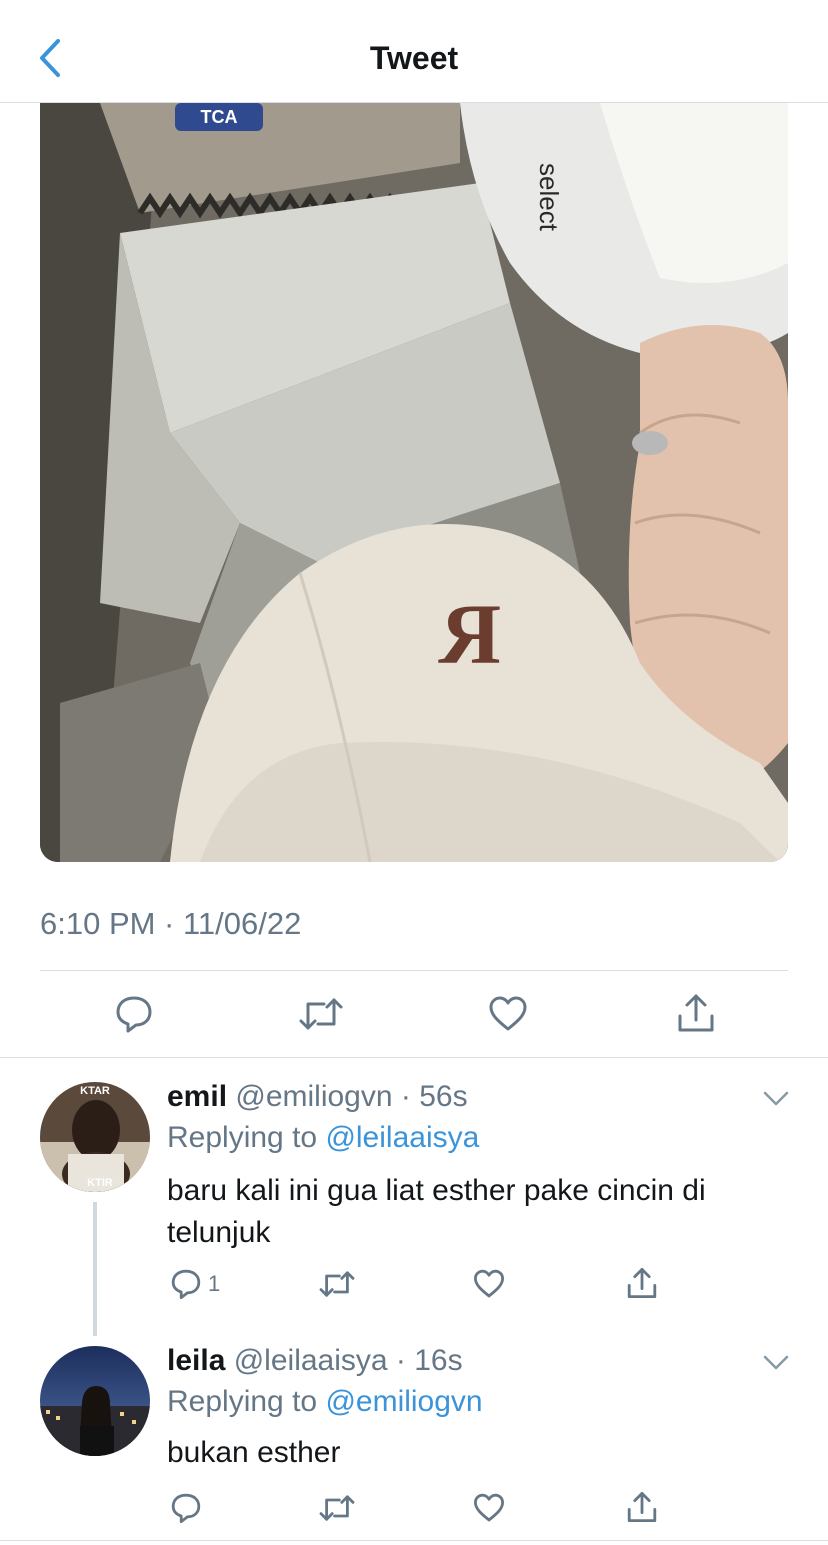 This screenshot has width=828, height=1545. Describe the element at coordinates (414, 1015) in the screenshot. I see `tweet-action-bar` at that location.